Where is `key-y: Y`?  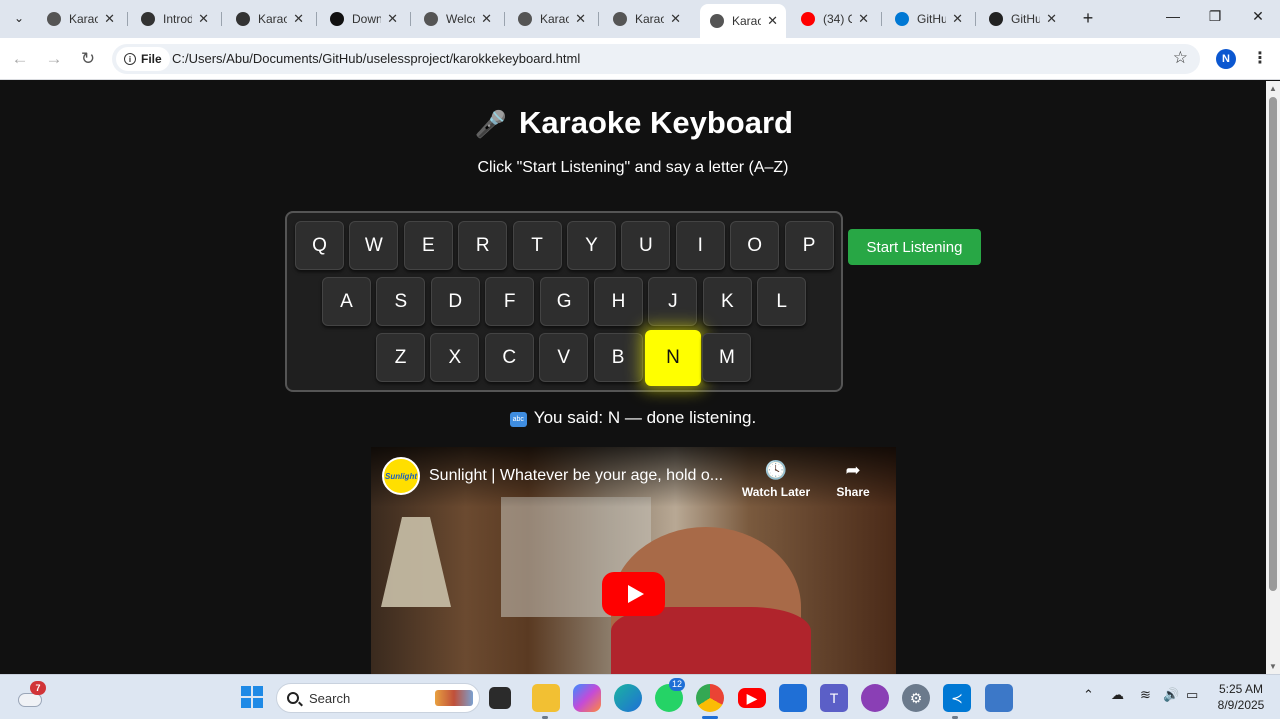 key-y: Y is located at coordinates (591, 245).